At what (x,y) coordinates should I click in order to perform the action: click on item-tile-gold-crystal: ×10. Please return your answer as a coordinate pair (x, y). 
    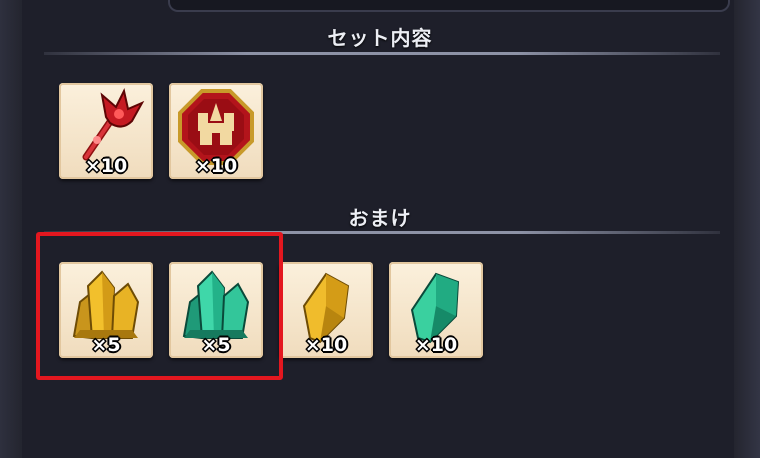
    Looking at the image, I should click on (326, 310).